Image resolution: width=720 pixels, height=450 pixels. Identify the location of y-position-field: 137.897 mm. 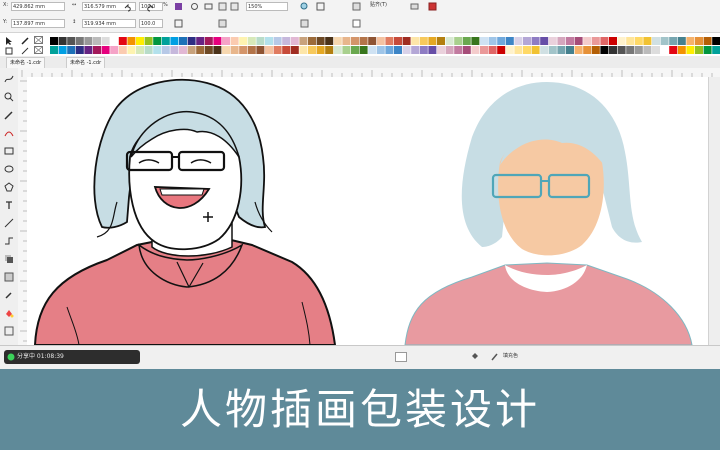
(38, 23).